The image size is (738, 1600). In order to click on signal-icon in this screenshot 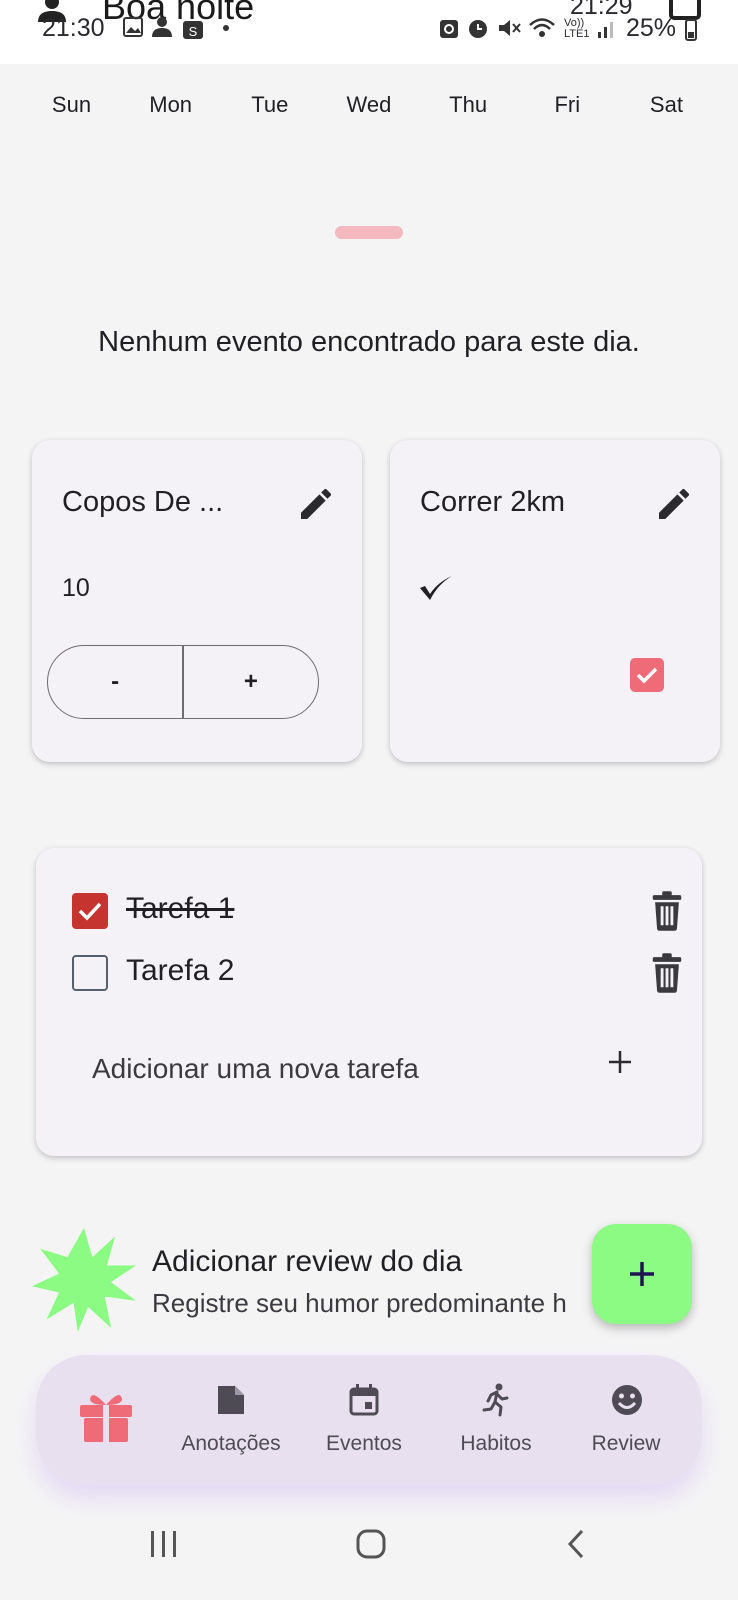, I will do `click(605, 30)`.